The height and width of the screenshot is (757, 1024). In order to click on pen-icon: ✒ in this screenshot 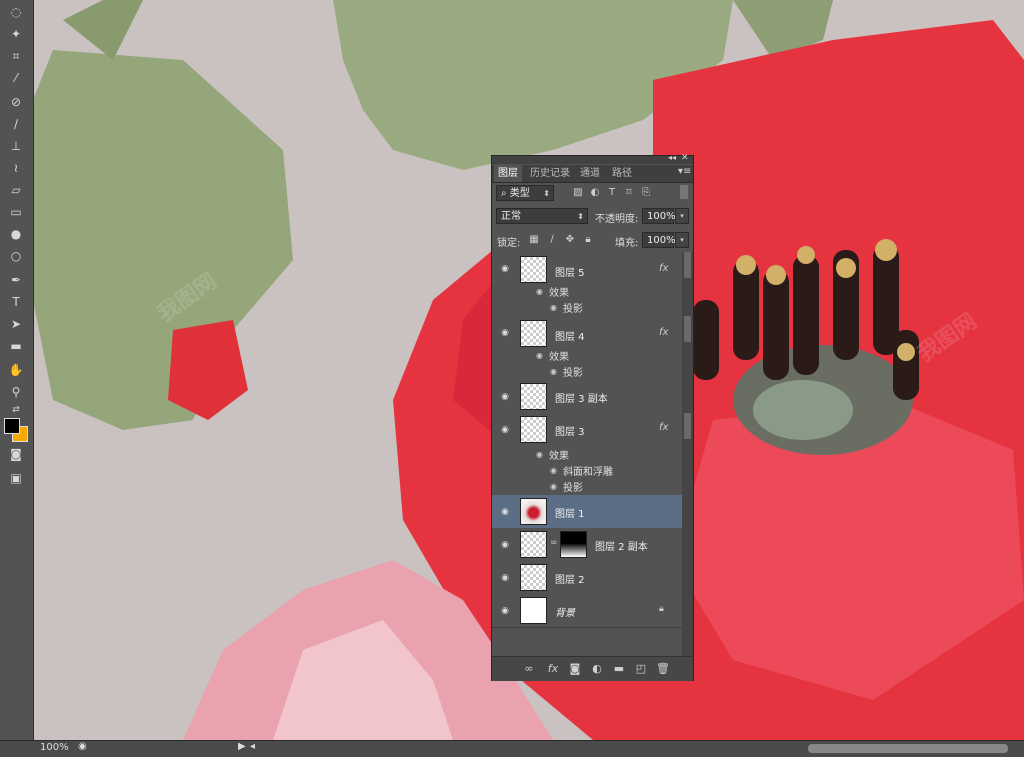, I will do `click(16, 280)`.